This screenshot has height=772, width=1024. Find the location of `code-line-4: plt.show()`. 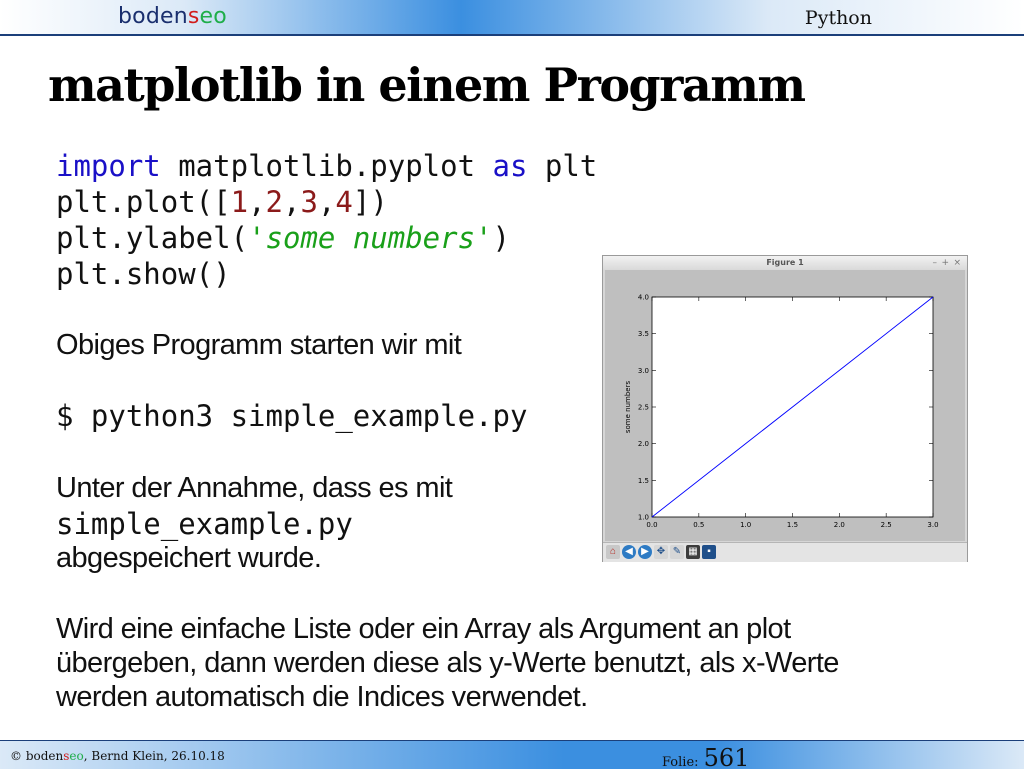

code-line-4: plt.show() is located at coordinates (143, 274).